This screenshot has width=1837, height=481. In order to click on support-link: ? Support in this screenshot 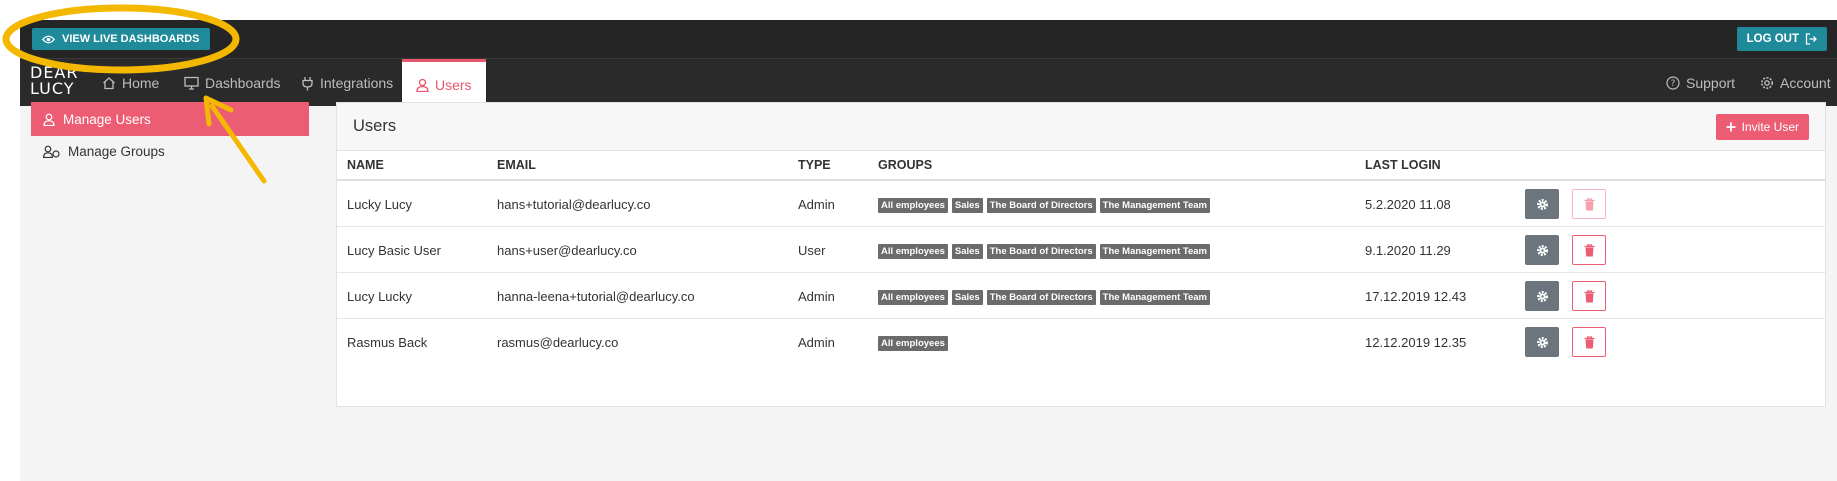, I will do `click(1700, 83)`.